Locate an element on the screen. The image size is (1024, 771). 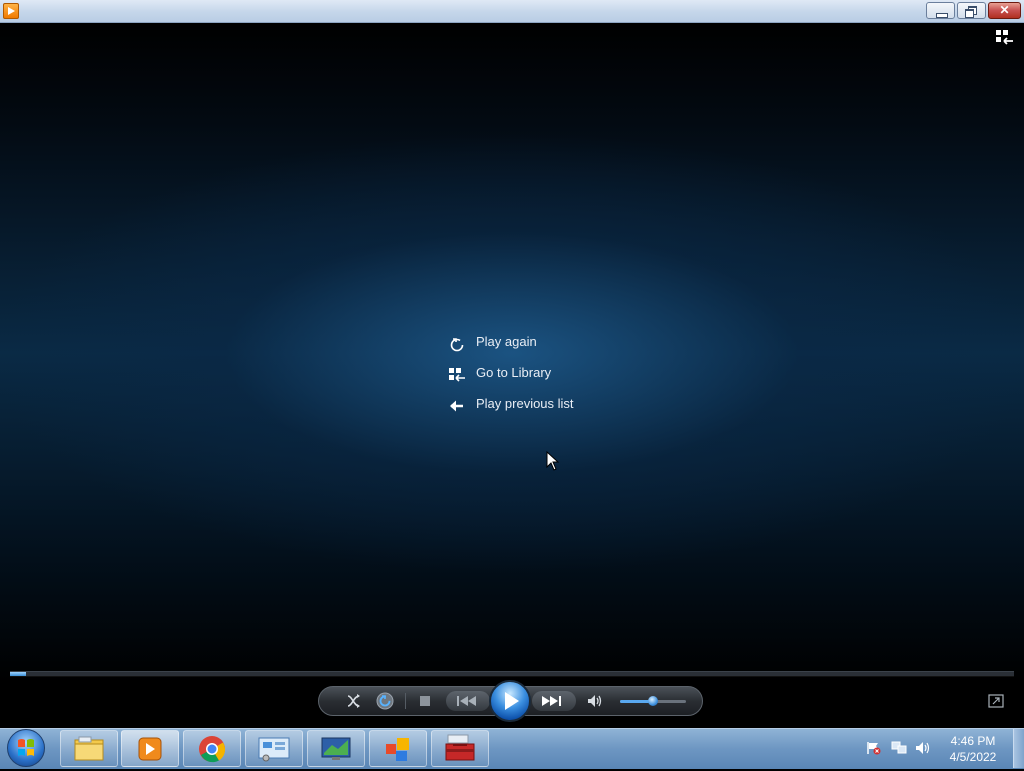
taskbar-toolbox is located at coordinates (460, 748).